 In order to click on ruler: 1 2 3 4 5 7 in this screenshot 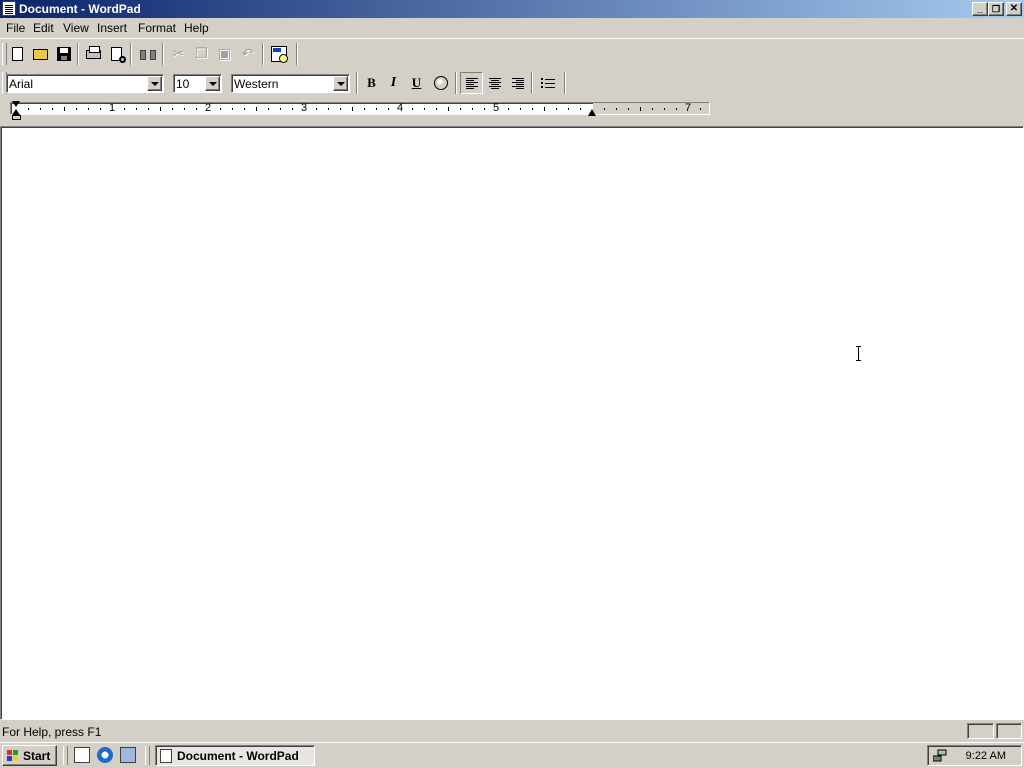, I will do `click(512, 112)`.